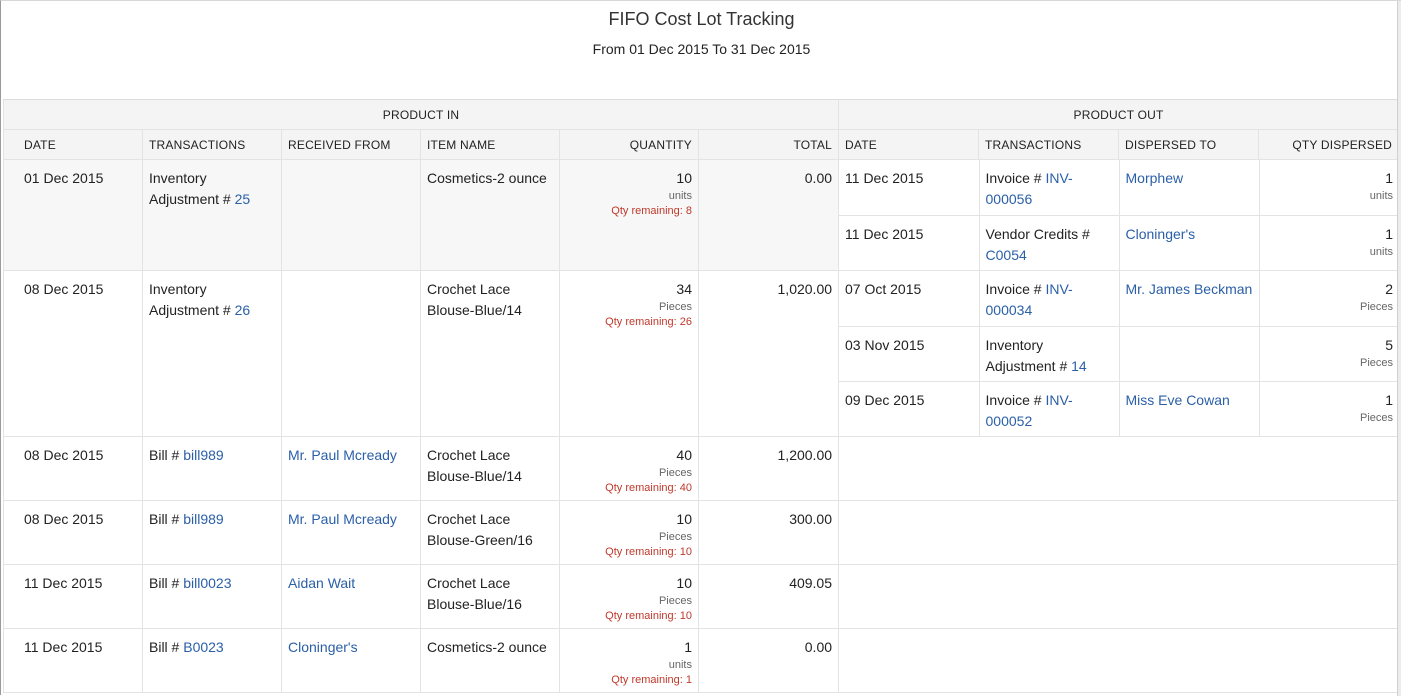 The image size is (1401, 696). I want to click on col-received-from: RECEIVED FROM, so click(351, 144).